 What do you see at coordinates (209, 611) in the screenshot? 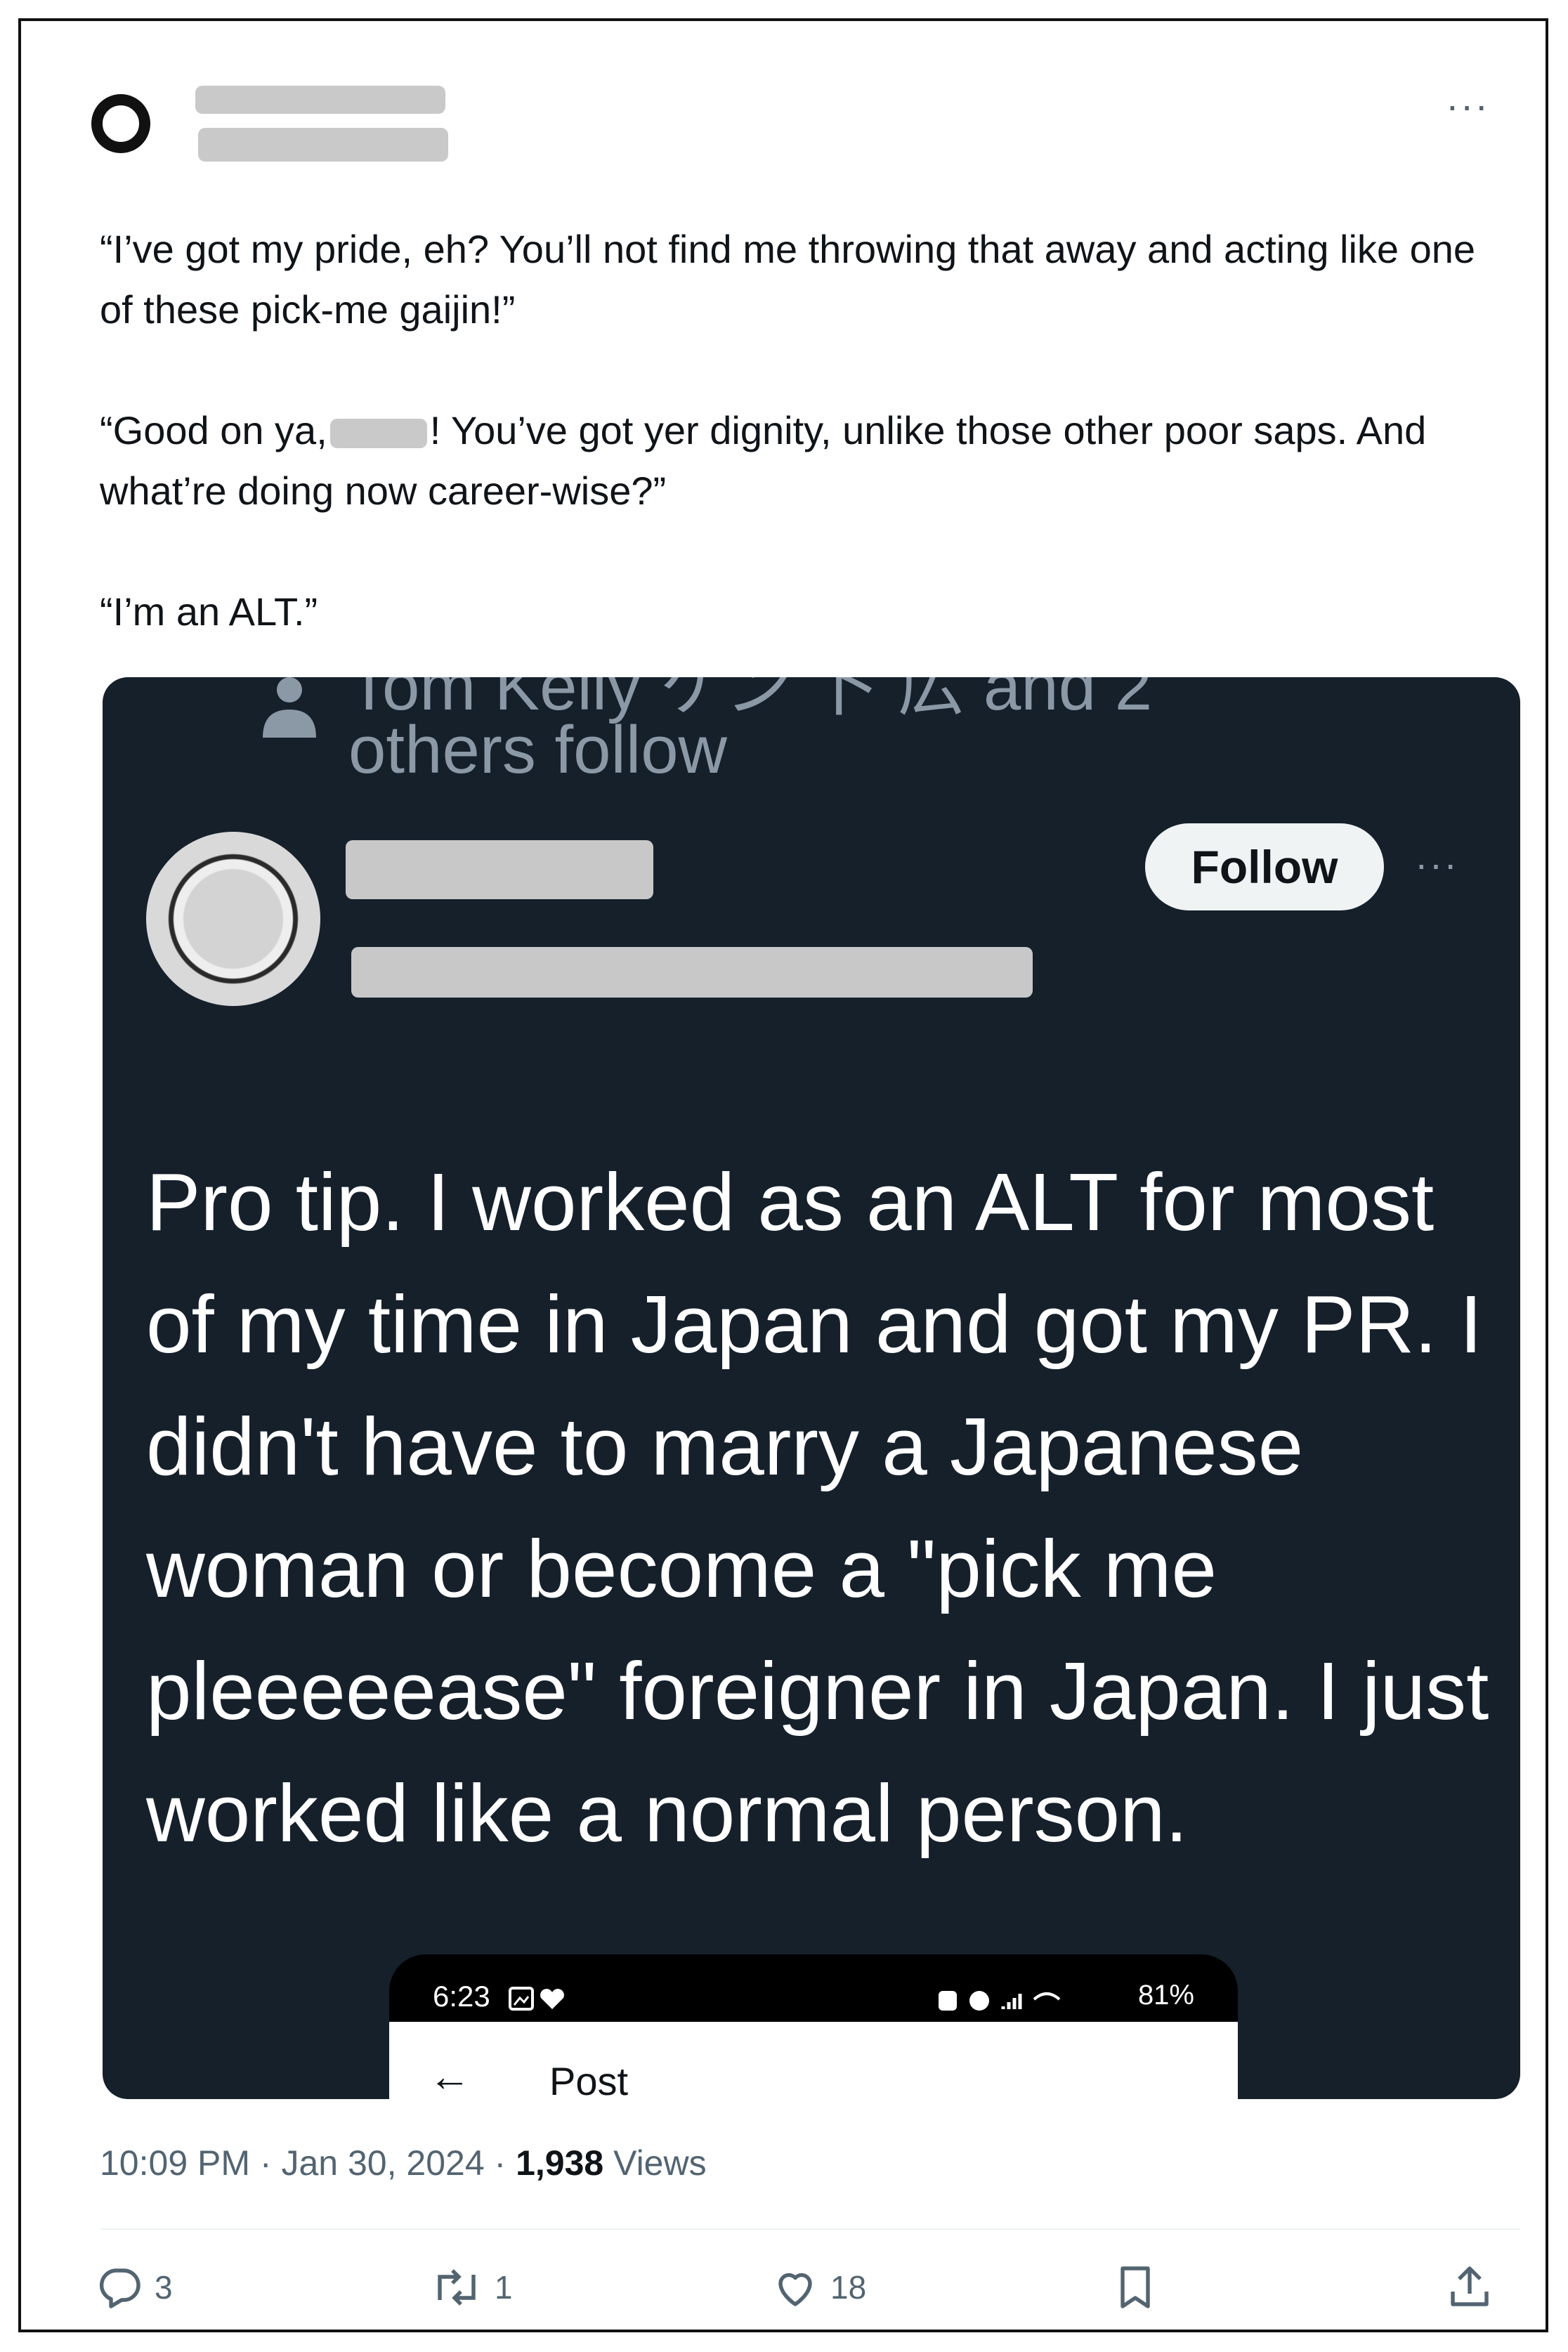
I see `tweet-paragraph-3: “I’m an ALT.”` at bounding box center [209, 611].